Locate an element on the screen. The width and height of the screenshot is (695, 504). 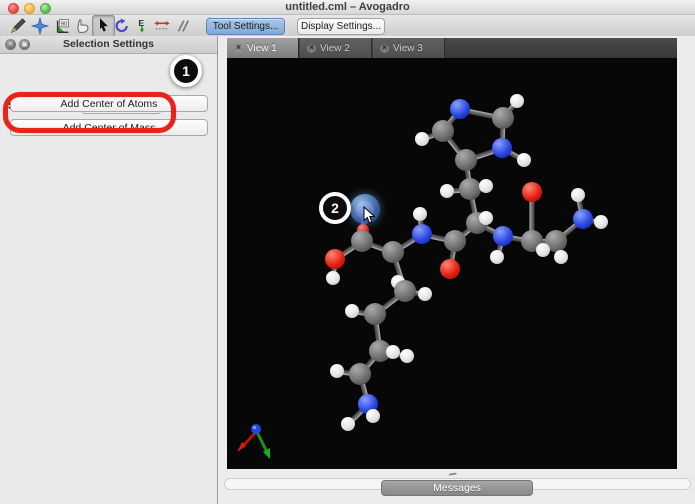
panel-title: Selection Settings is located at coordinates (108, 44).